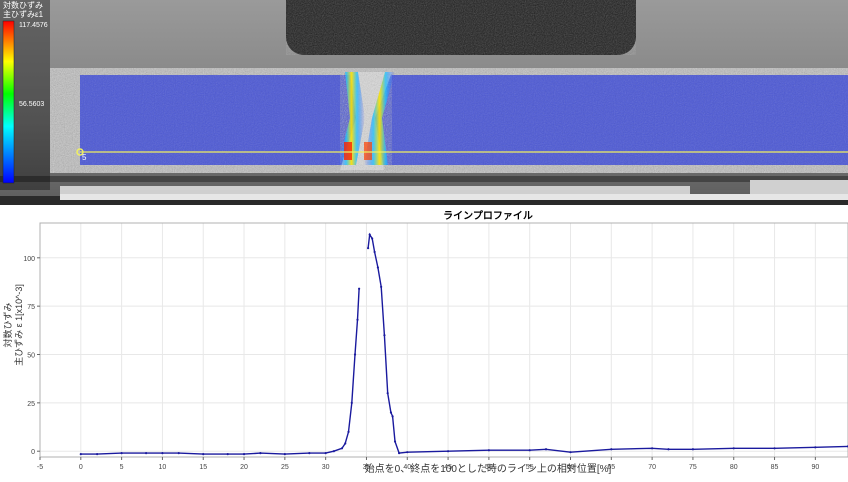 The image size is (848, 482). I want to click on x-tick-label: -5, so click(40, 467).